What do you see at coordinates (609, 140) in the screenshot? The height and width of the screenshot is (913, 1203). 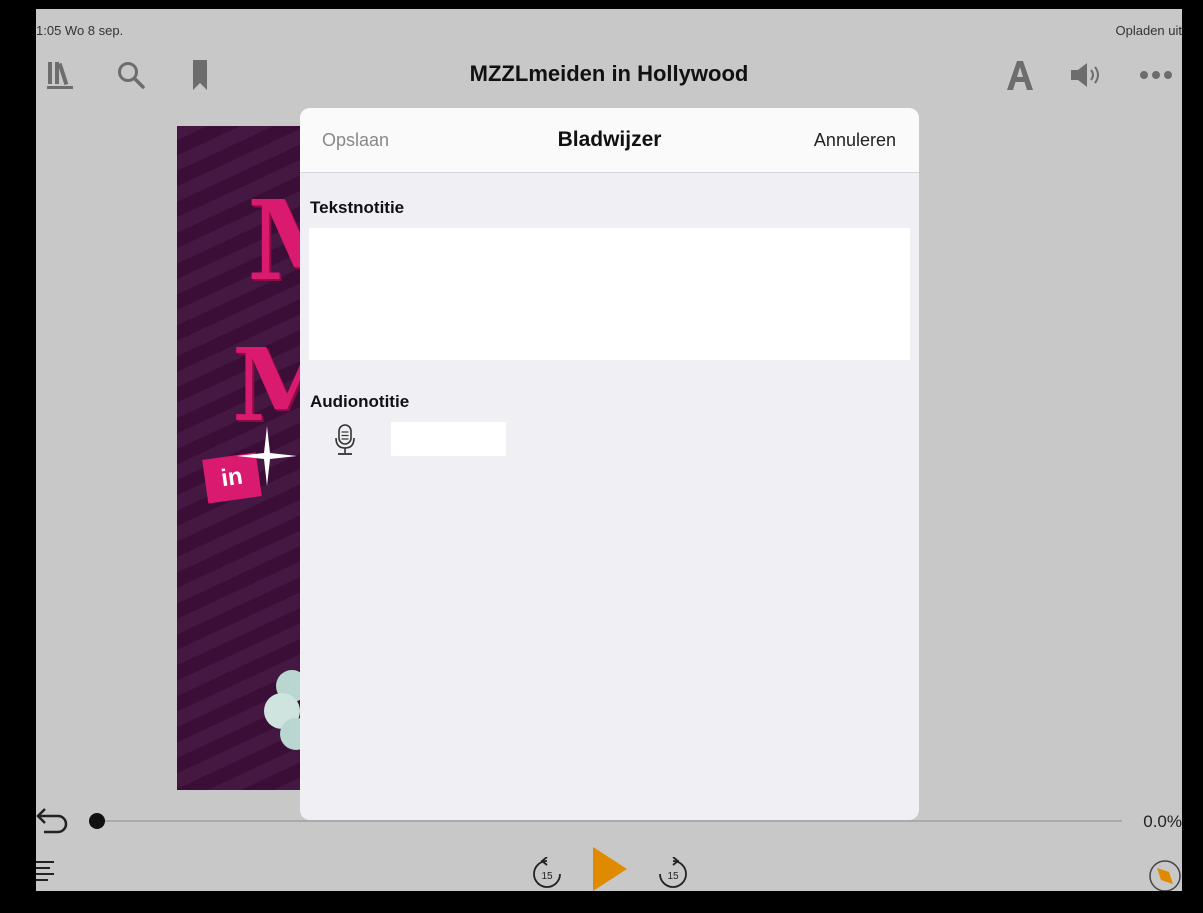 I see `dialog-header: Opslaan Bladwijzer Annuleren` at bounding box center [609, 140].